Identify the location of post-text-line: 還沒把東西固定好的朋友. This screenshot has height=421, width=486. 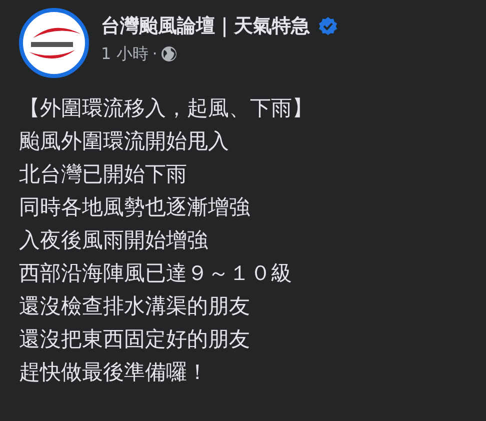
(135, 339).